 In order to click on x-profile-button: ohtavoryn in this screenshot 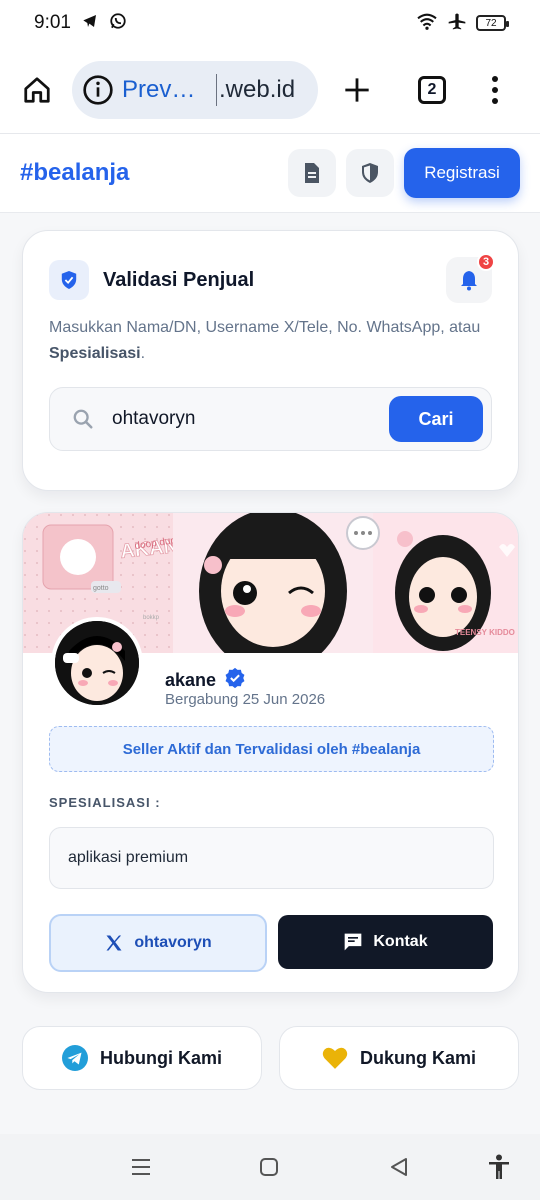, I will do `click(158, 943)`.